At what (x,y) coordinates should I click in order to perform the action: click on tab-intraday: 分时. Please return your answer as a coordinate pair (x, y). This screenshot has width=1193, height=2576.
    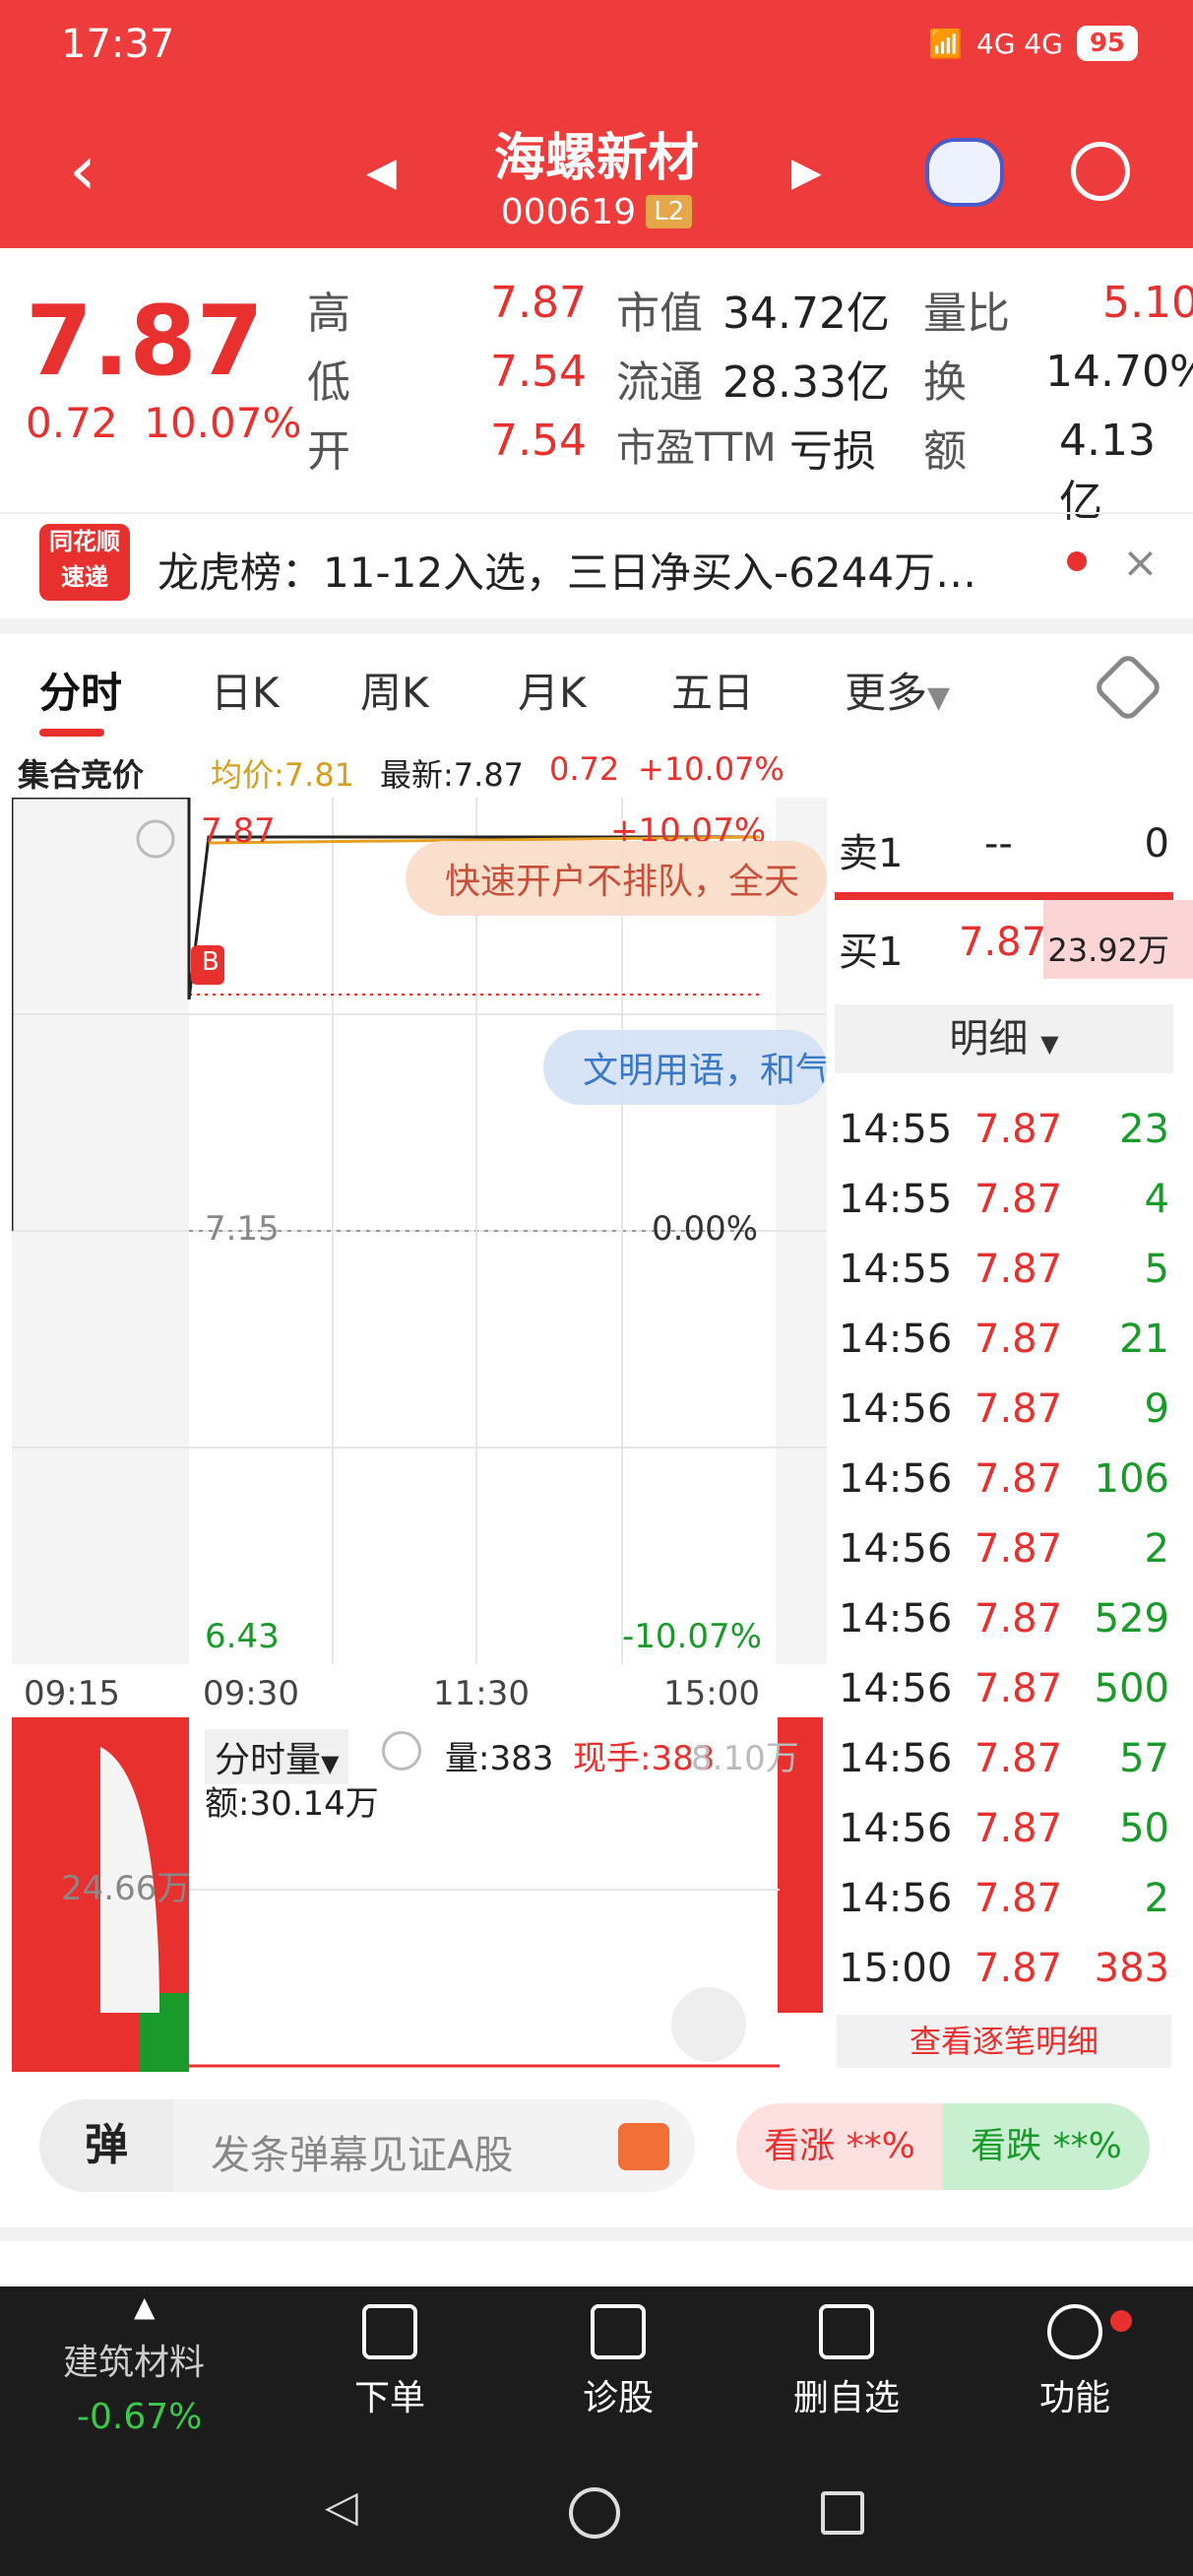
    Looking at the image, I should click on (80, 690).